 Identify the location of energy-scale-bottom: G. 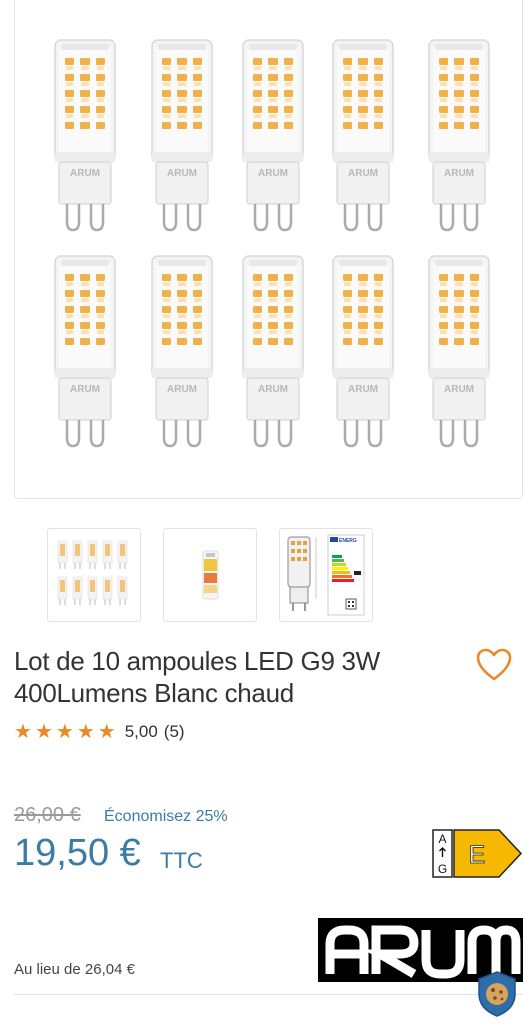
(442, 869).